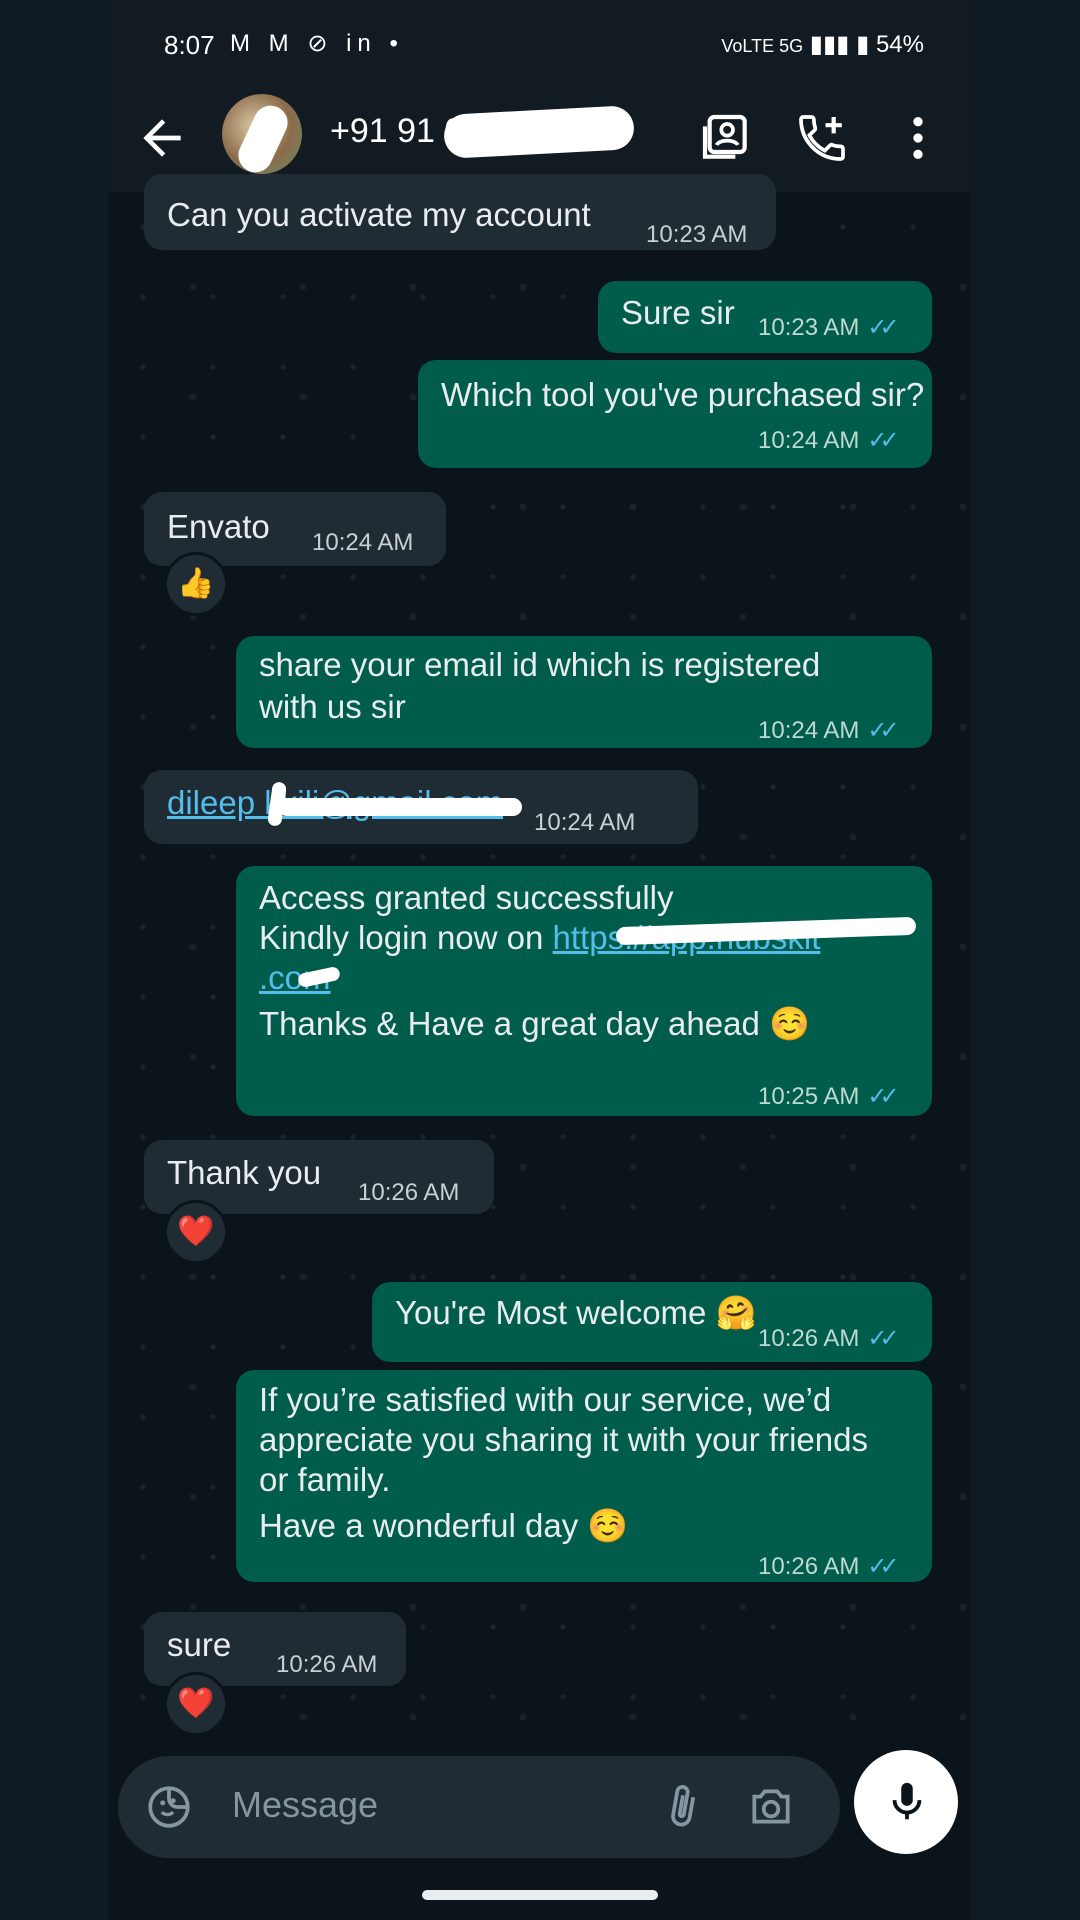  What do you see at coordinates (576, 1312) in the screenshot?
I see `message-text: You're Most welcome 🤗` at bounding box center [576, 1312].